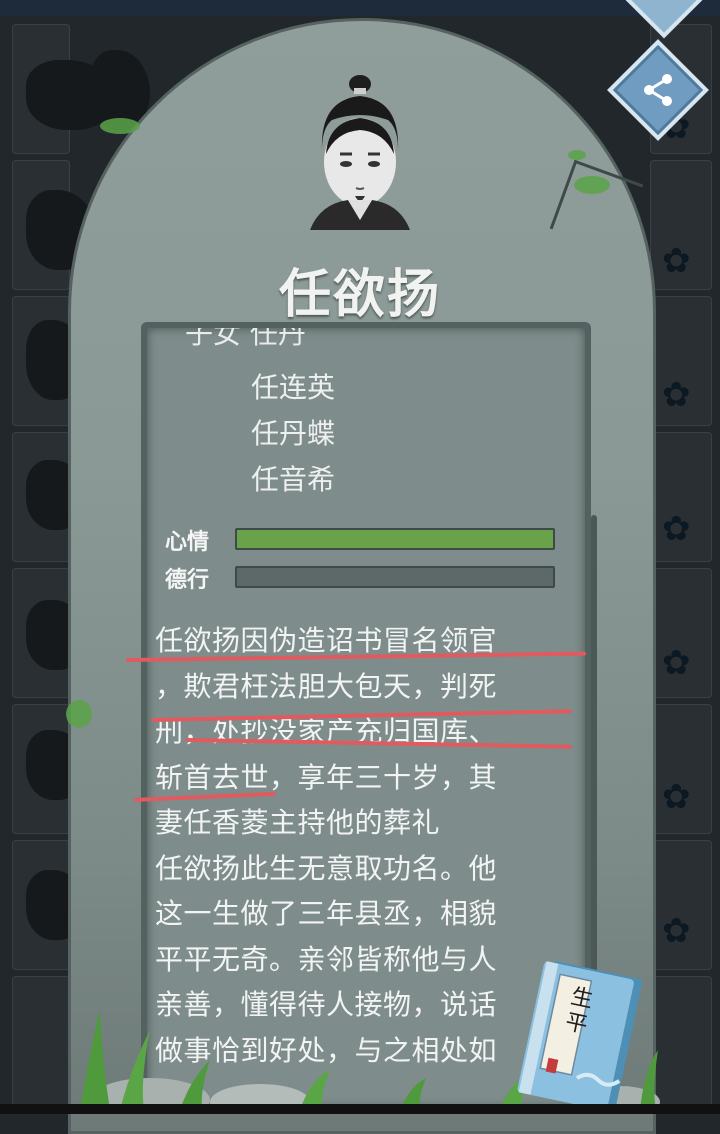  Describe the element at coordinates (326, 777) in the screenshot. I see `bio-line: 斩首去世，享年三十岁，其` at that location.